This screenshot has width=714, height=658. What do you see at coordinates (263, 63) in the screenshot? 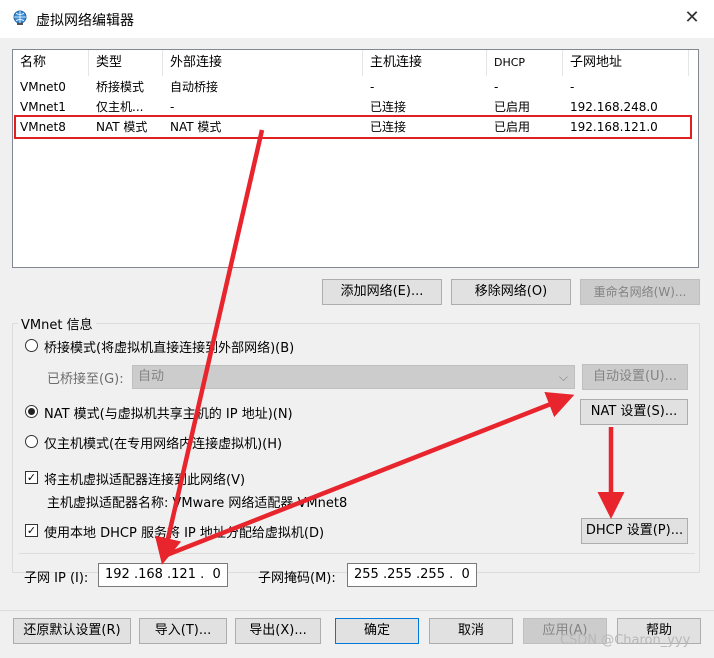
I see `column-header-external: 外部连接` at bounding box center [263, 63].